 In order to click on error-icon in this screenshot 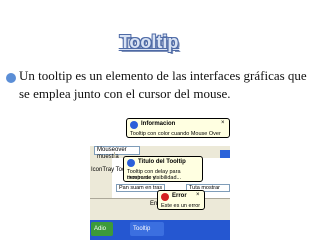, I will do `click(165, 197)`.